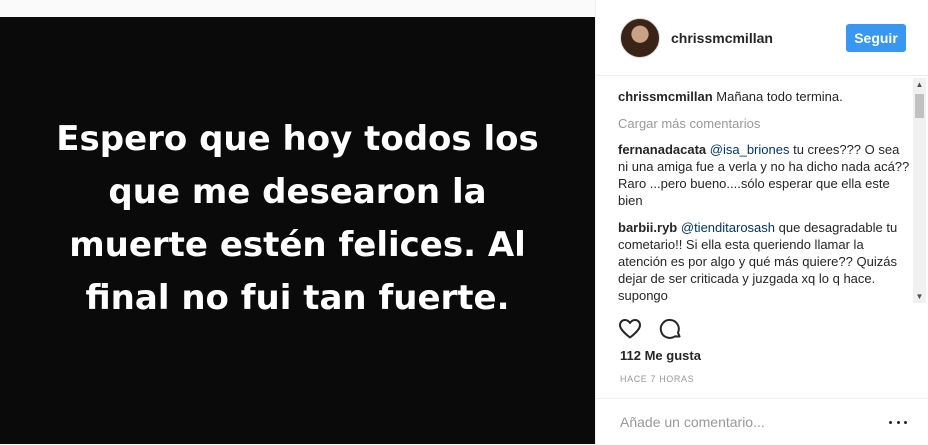  Describe the element at coordinates (919, 190) in the screenshot. I see `comments-scrollbar: ▲ ▼` at that location.